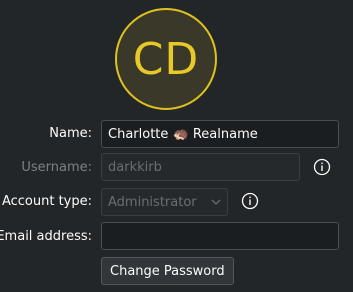  What do you see at coordinates (250, 201) in the screenshot?
I see `account-type-info-icon` at bounding box center [250, 201].